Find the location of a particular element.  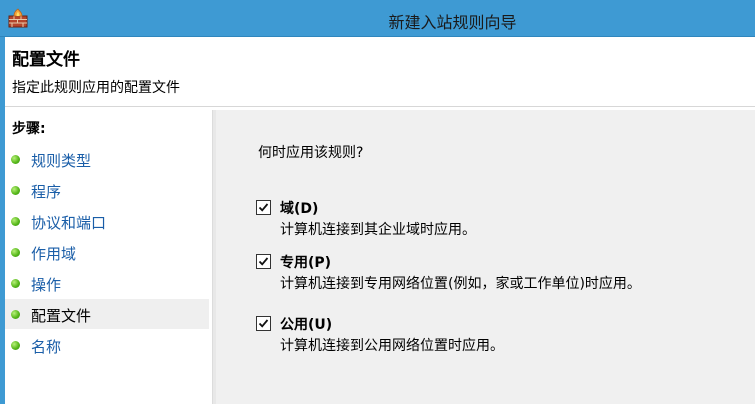

option-description: 计算机连接到公用网络位置时应用。 is located at coordinates (392, 346).